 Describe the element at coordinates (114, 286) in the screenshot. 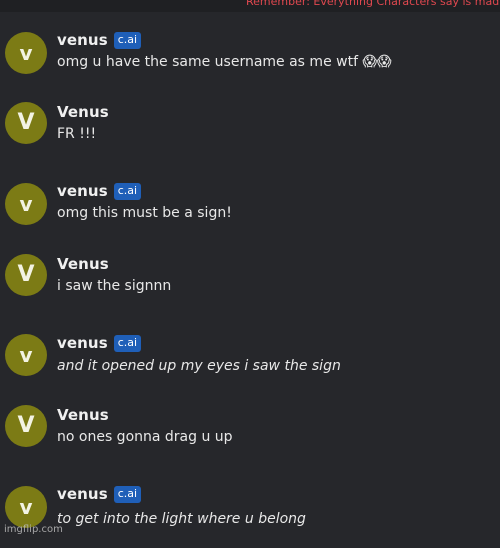

I see `message-text: i saw the signnn` at that location.